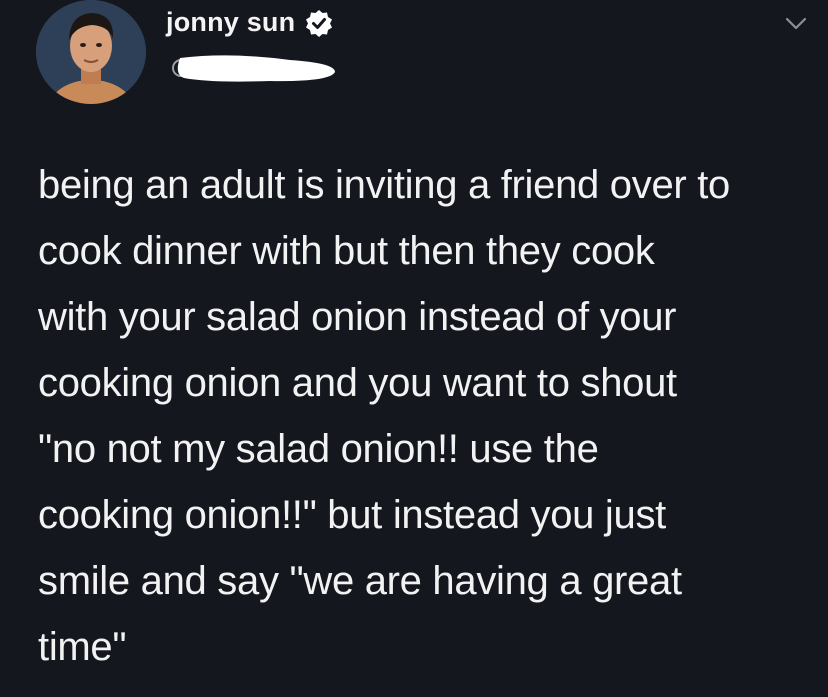 The width and height of the screenshot is (828, 697). I want to click on user-avatar-icon, so click(91, 52).